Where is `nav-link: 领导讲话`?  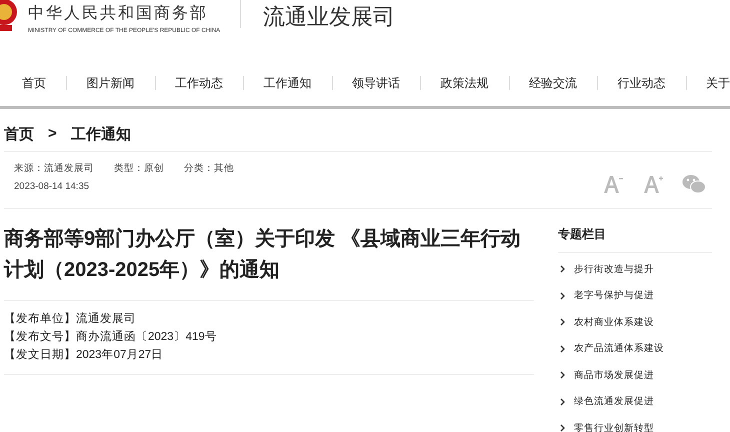 nav-link: 领导讲话 is located at coordinates (376, 83).